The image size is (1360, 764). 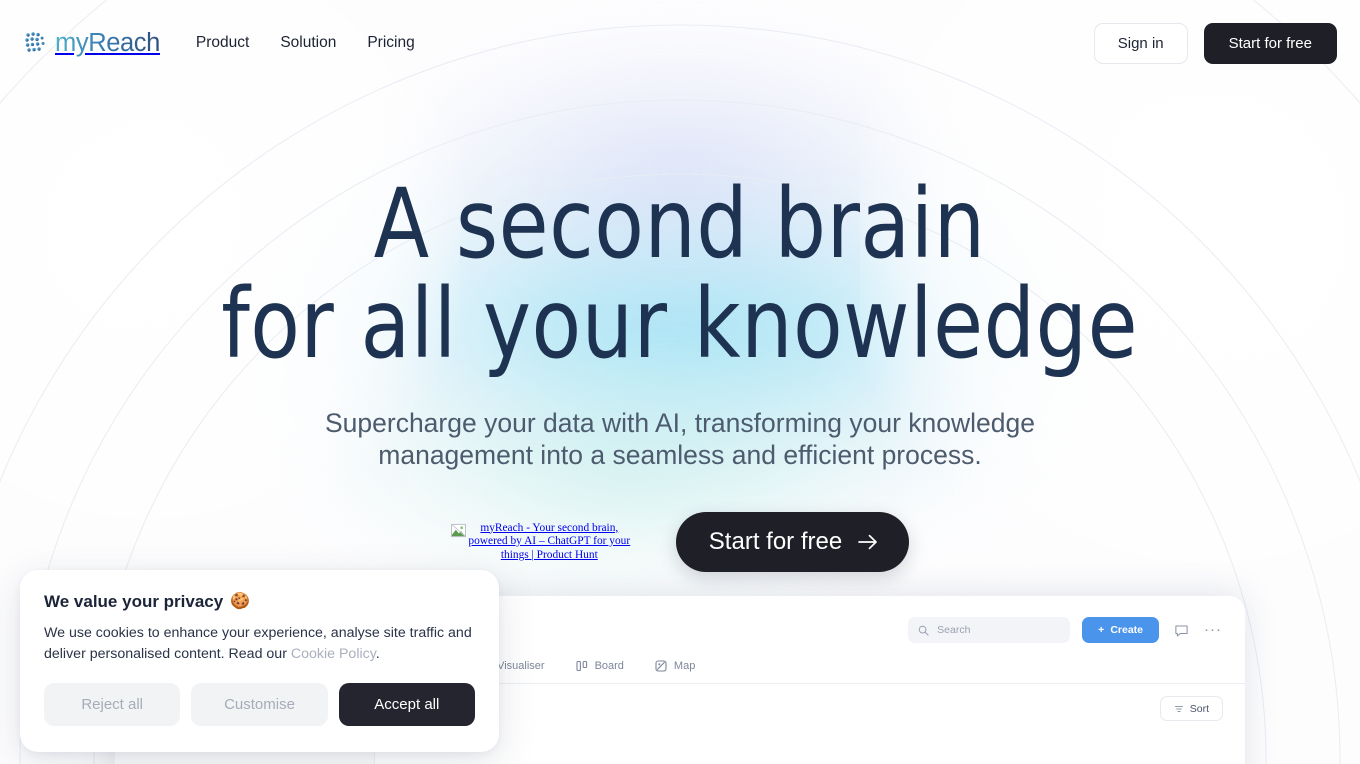 What do you see at coordinates (1101, 630) in the screenshot?
I see `create-plus-icon: +` at bounding box center [1101, 630].